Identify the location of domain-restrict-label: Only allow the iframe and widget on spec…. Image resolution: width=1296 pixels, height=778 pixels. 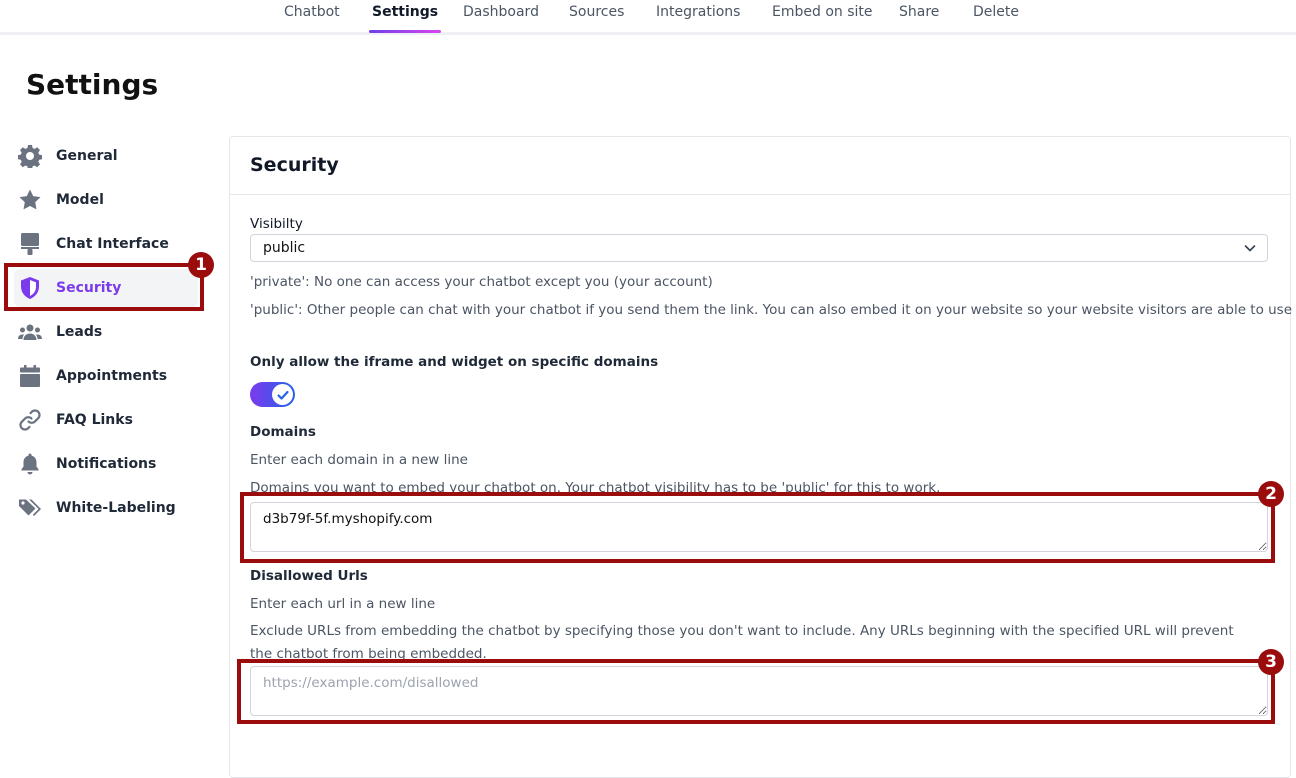
(454, 362).